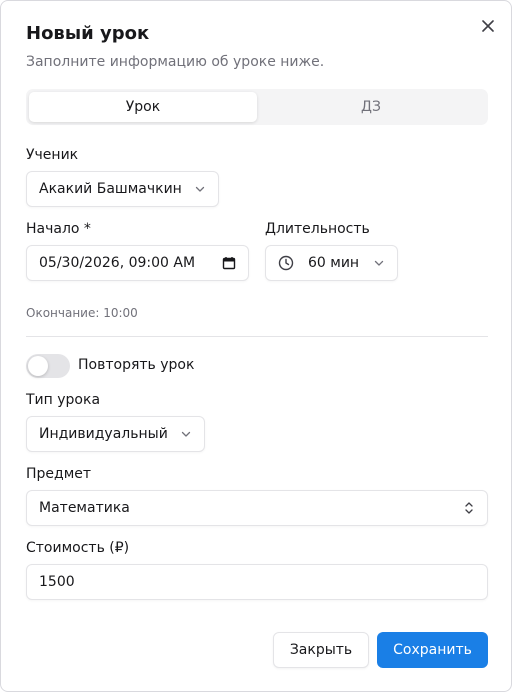 The image size is (512, 692). Describe the element at coordinates (84, 508) in the screenshot. I see `subject-value: Математика` at that location.